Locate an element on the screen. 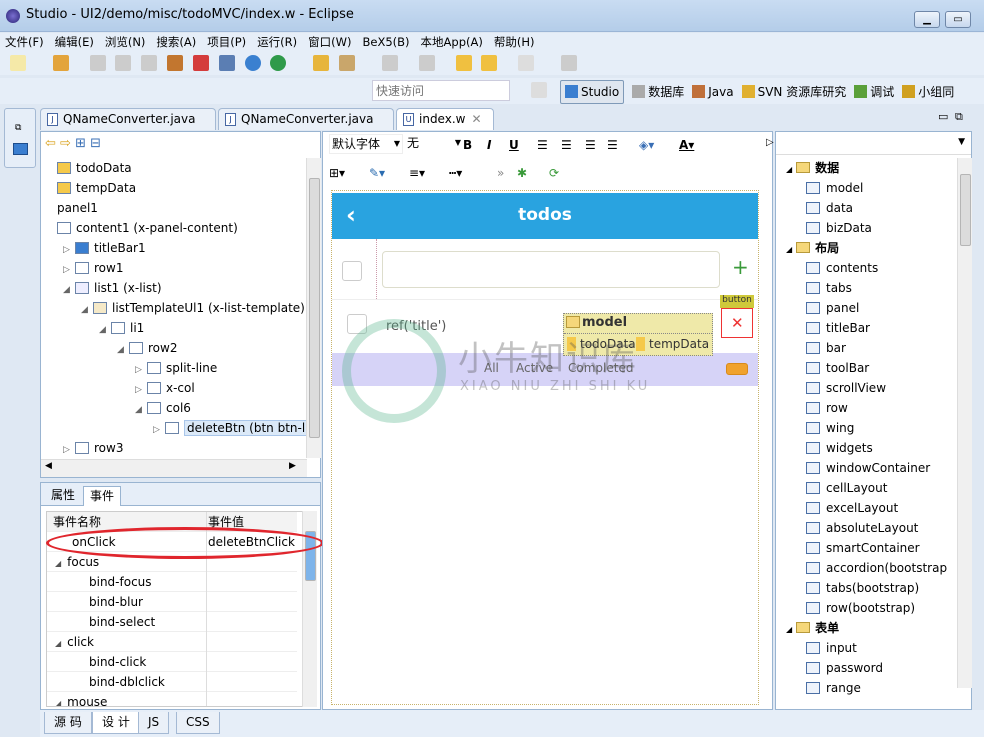  expand-all-icon: ⊞ is located at coordinates (80, 143).